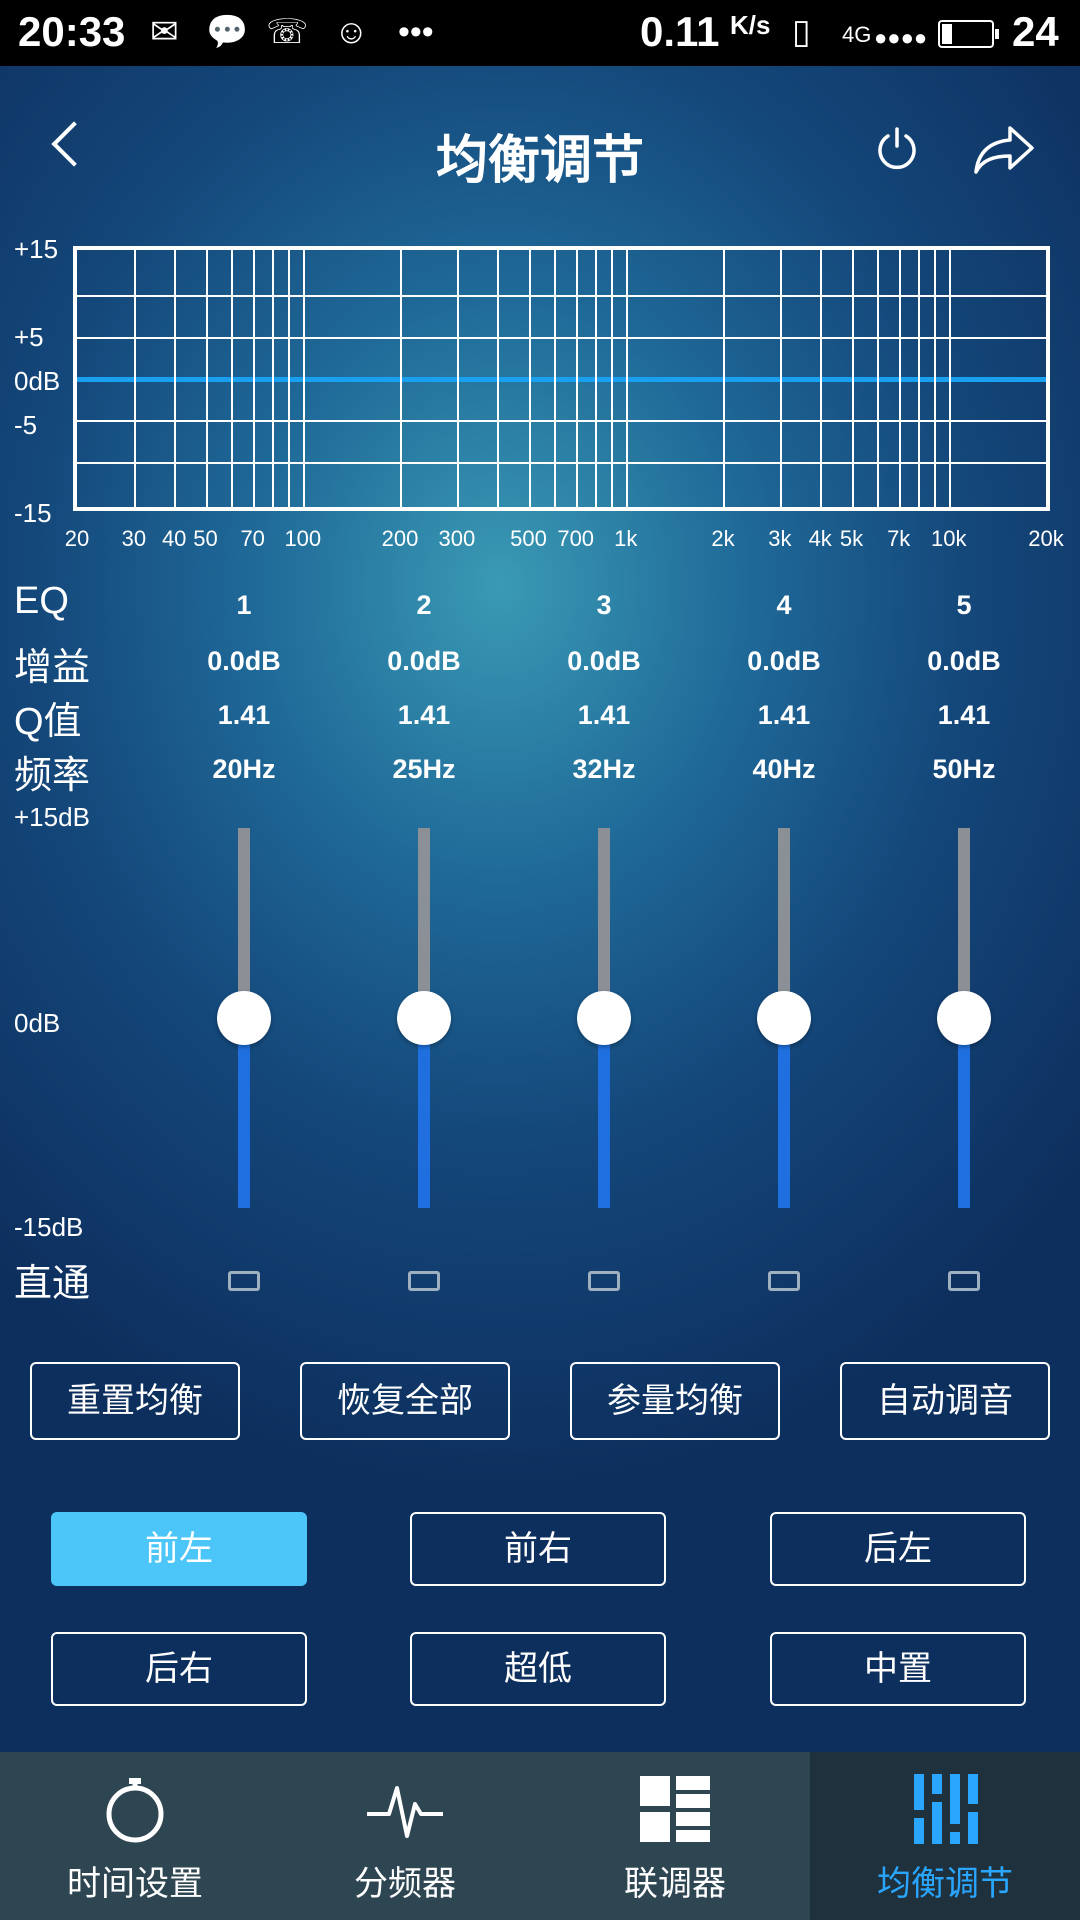 This screenshot has width=1080, height=1920. Describe the element at coordinates (528, 538) in the screenshot. I see `graph-x-label: 500` at that location.